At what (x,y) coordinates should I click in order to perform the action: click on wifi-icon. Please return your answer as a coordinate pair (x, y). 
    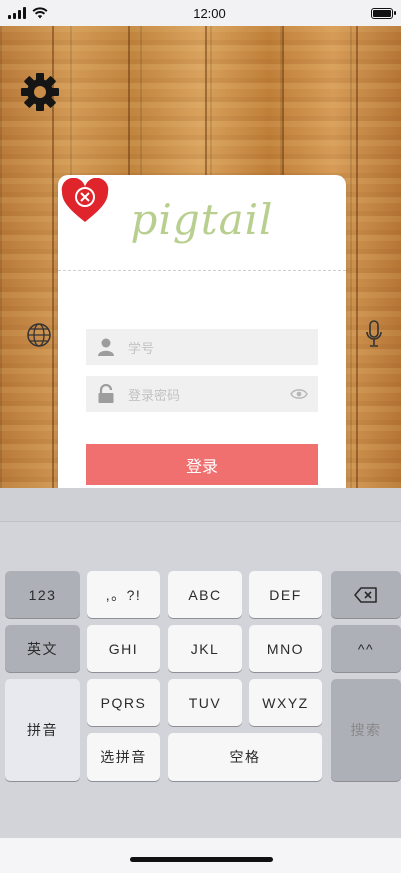
    Looking at the image, I should click on (40, 13).